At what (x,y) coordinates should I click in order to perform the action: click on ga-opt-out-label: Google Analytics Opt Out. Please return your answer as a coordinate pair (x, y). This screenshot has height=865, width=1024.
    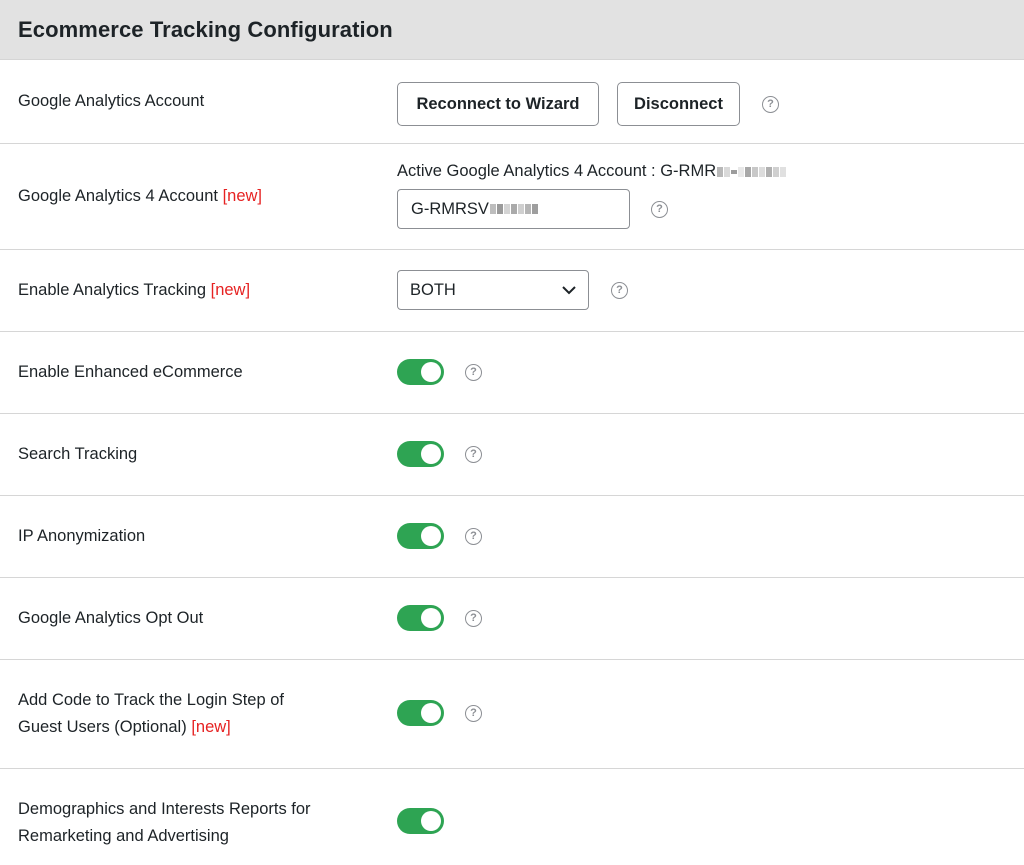
    Looking at the image, I should click on (111, 618).